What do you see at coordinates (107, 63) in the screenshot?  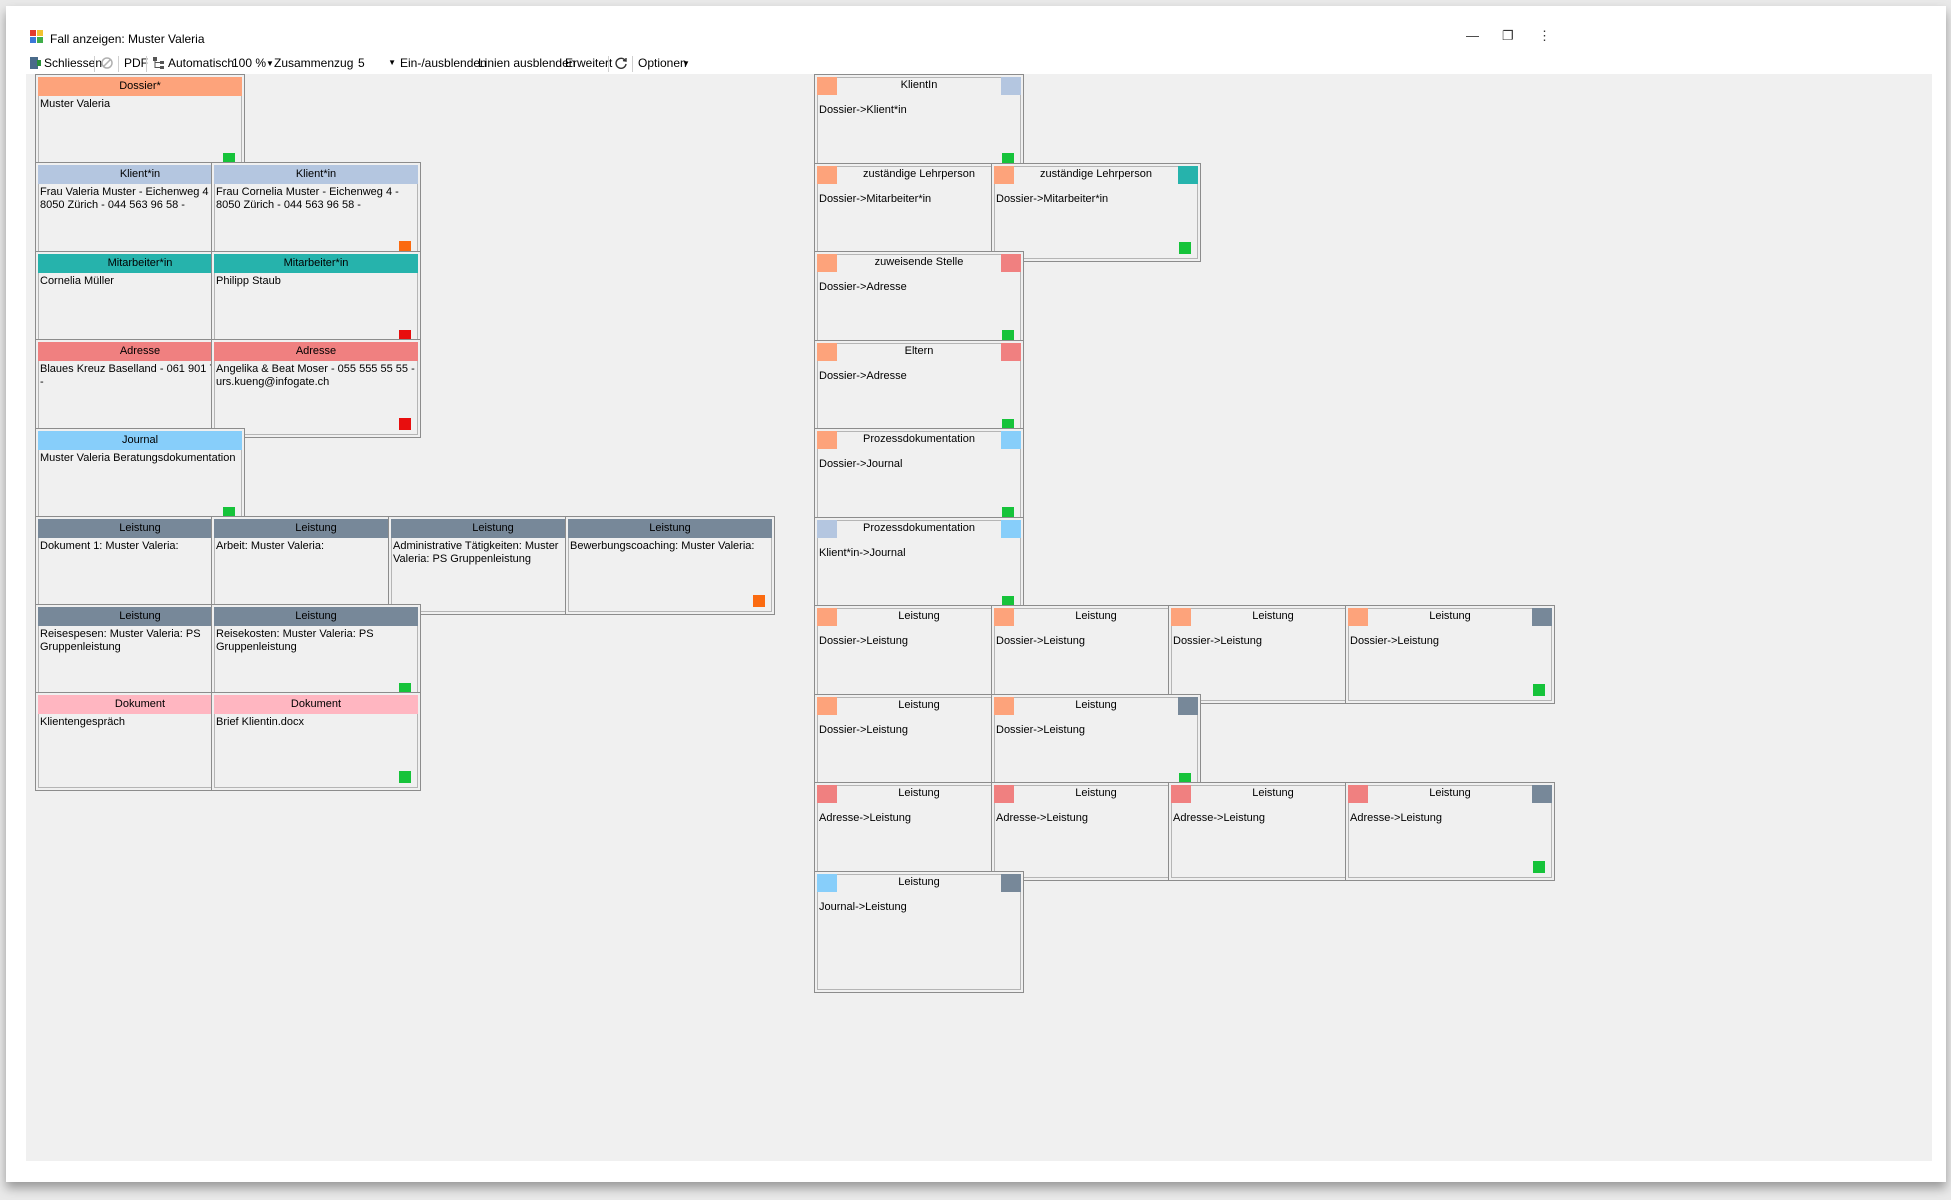 I see `disabled-icon` at bounding box center [107, 63].